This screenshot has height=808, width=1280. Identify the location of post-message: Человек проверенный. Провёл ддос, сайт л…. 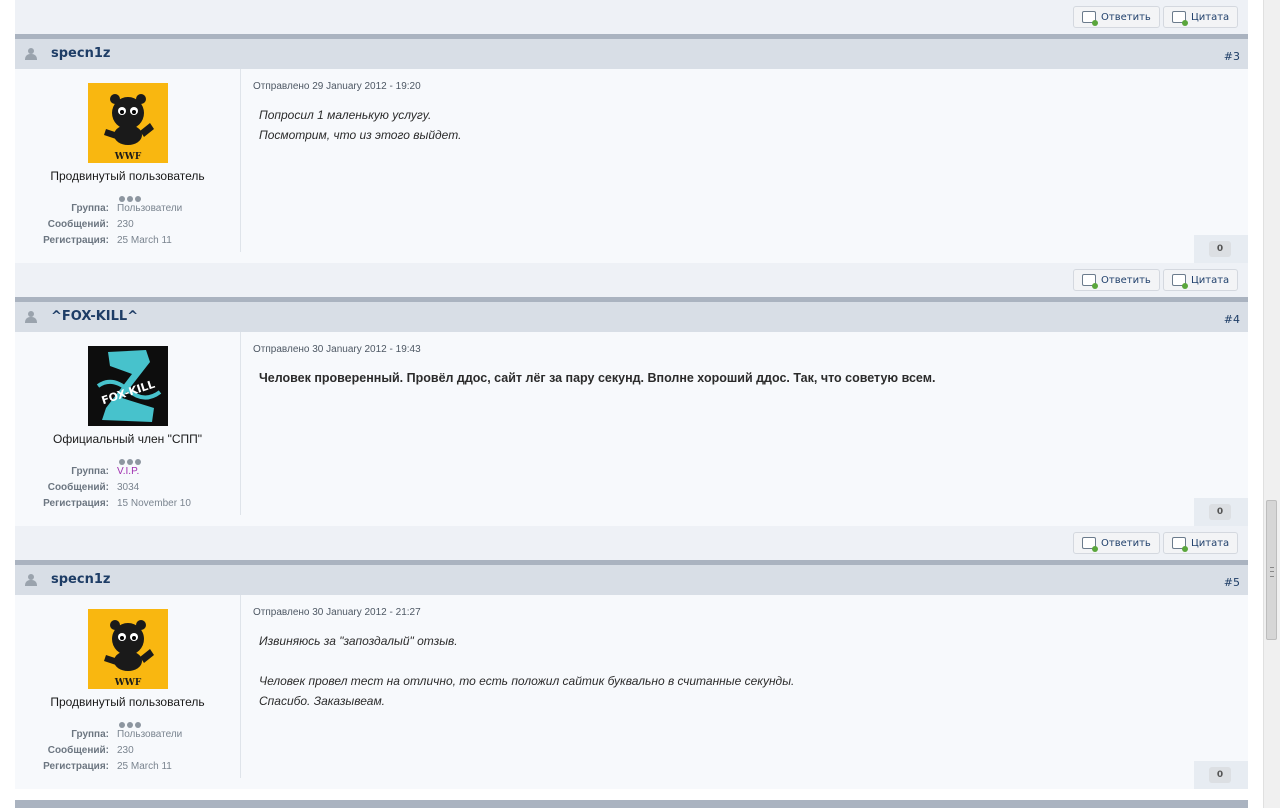
(597, 378).